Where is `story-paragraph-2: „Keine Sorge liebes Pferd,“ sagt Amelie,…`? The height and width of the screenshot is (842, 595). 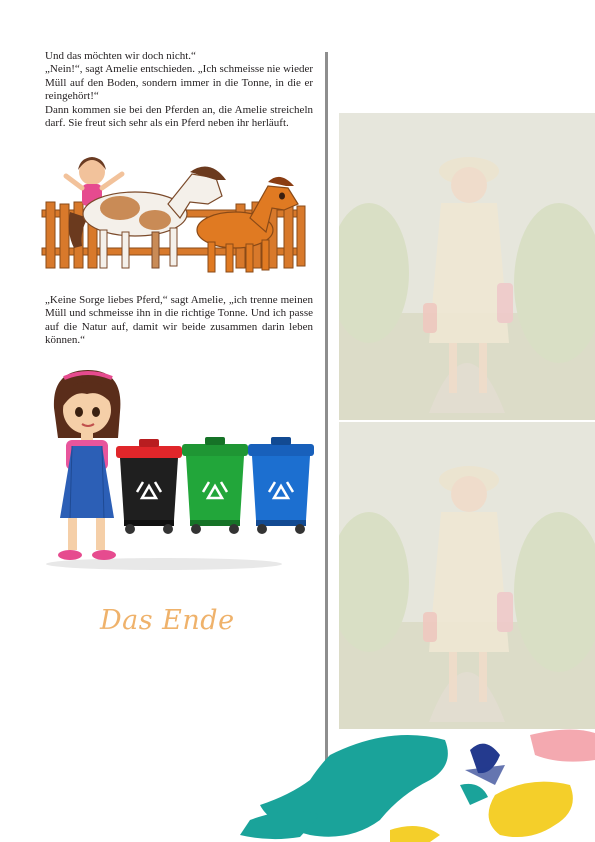
story-paragraph-2: „Keine Sorge liebes Pferd,“ sagt Amelie,… is located at coordinates (179, 321).